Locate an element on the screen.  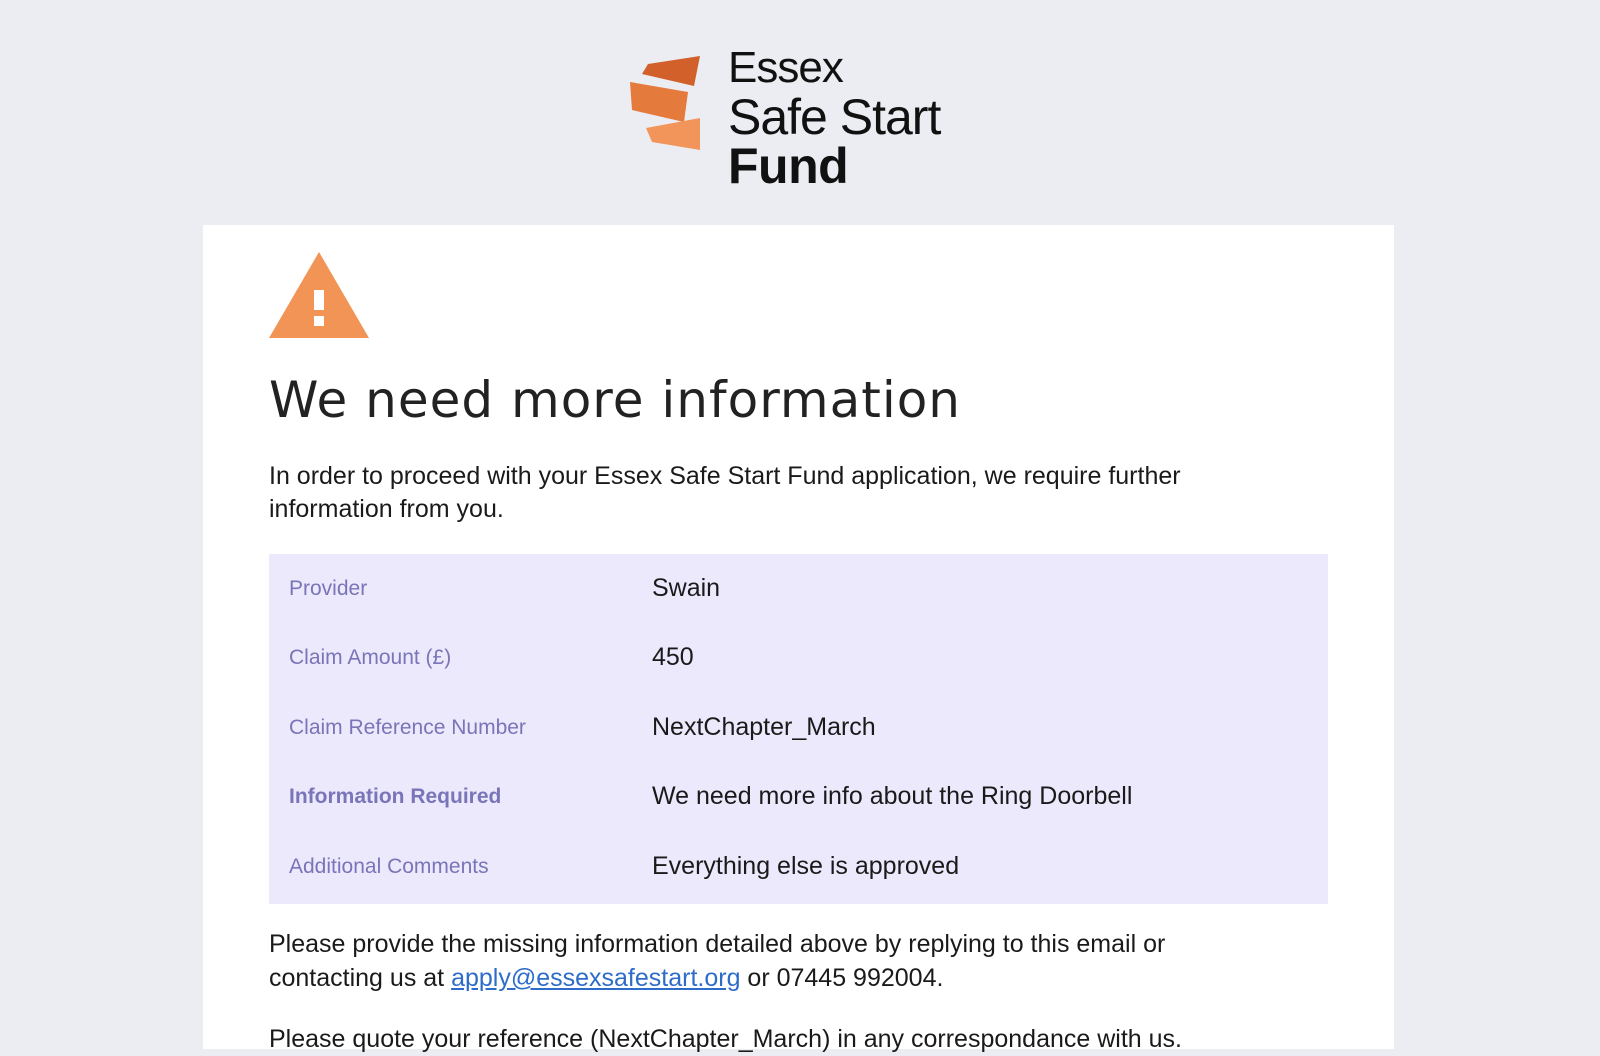
logo-line-fund: Fund is located at coordinates (788, 166).